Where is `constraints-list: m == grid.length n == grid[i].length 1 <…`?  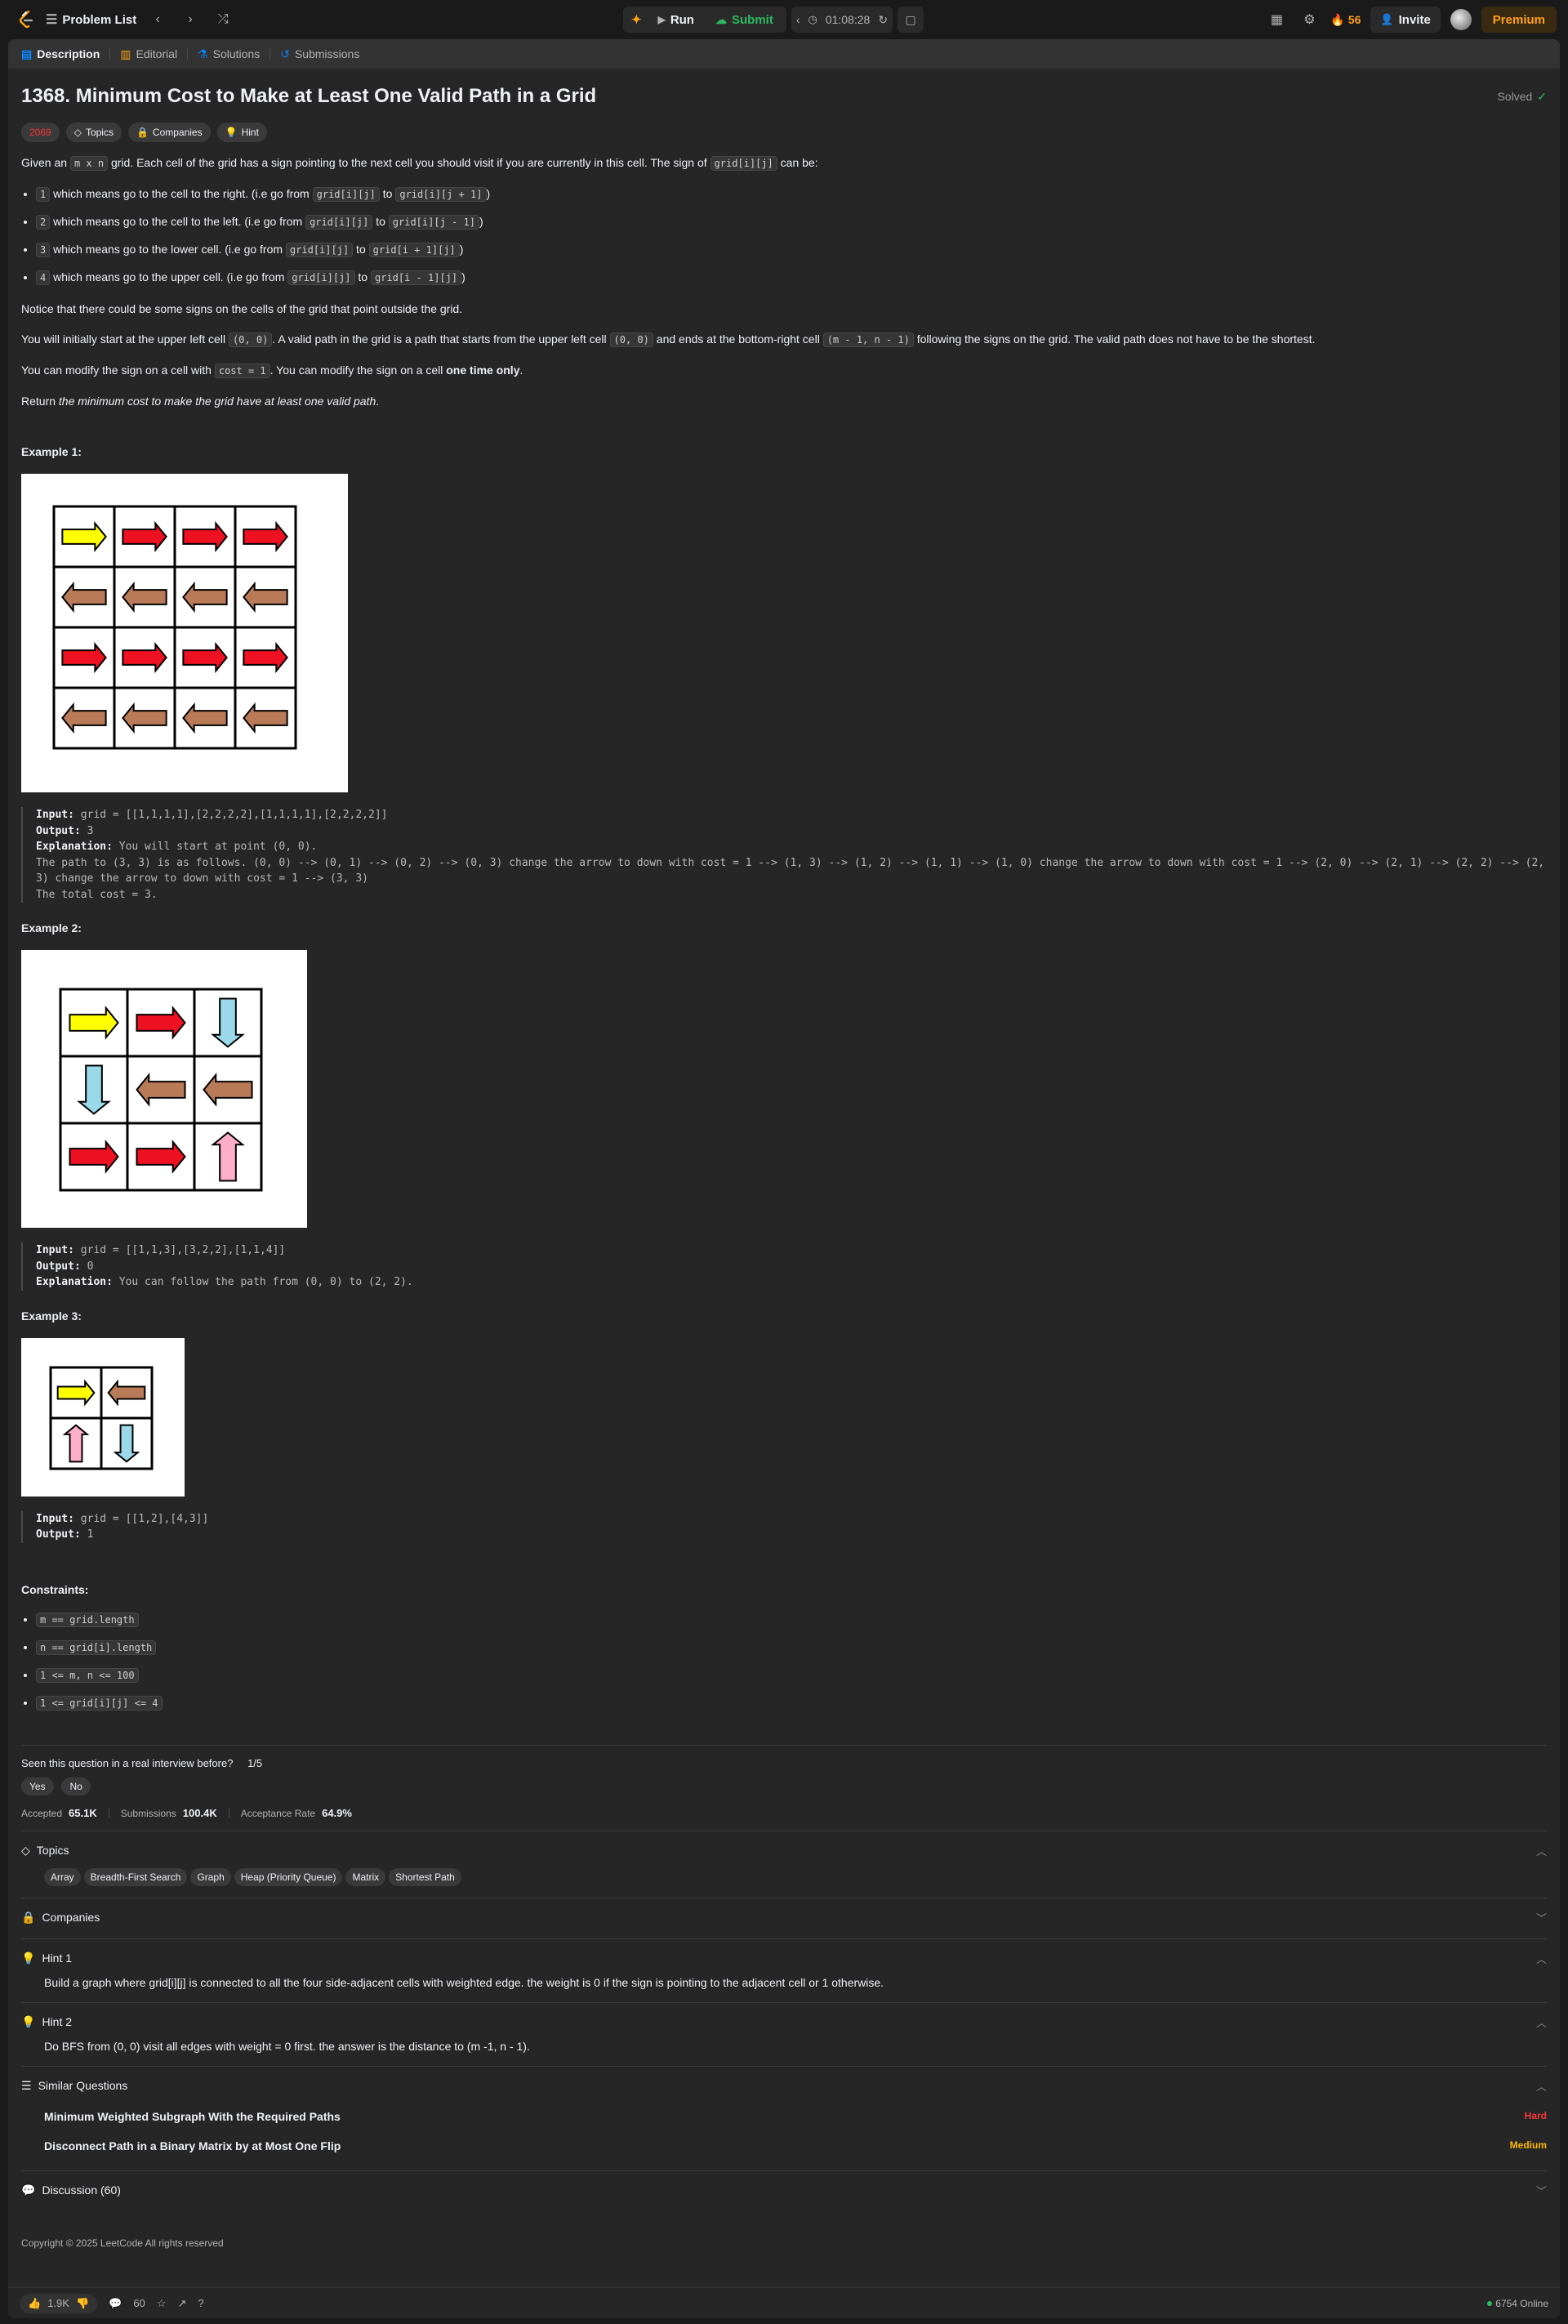
constraints-list: m == grid.length n == grid[i].length 1 <… is located at coordinates (784, 1661).